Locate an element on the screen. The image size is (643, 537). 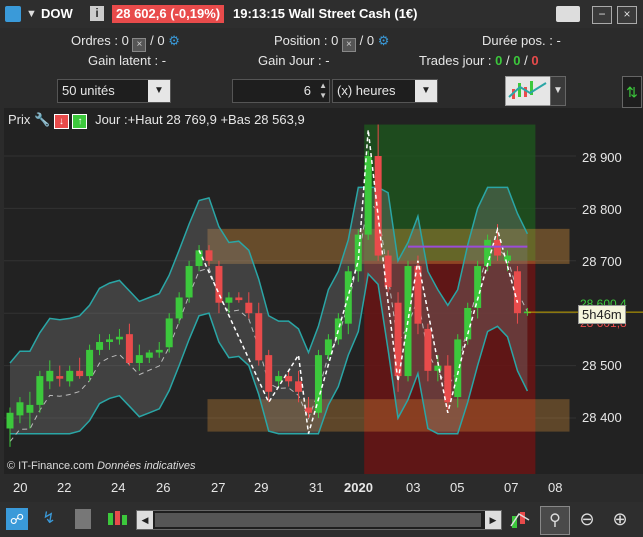
position-group: Position : 0 × / 0 ⚙ is located at coordinates (331, 42).